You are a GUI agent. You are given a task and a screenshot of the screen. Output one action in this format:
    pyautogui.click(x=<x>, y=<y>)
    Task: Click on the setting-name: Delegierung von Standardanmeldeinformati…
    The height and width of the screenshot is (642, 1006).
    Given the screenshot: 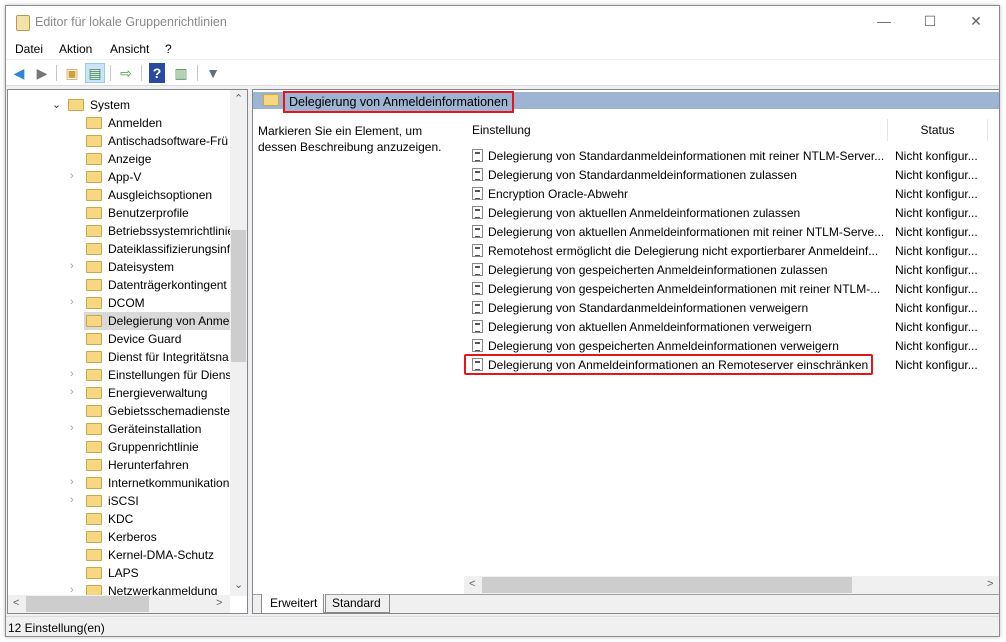 What is the action you would take?
    pyautogui.click(x=642, y=175)
    